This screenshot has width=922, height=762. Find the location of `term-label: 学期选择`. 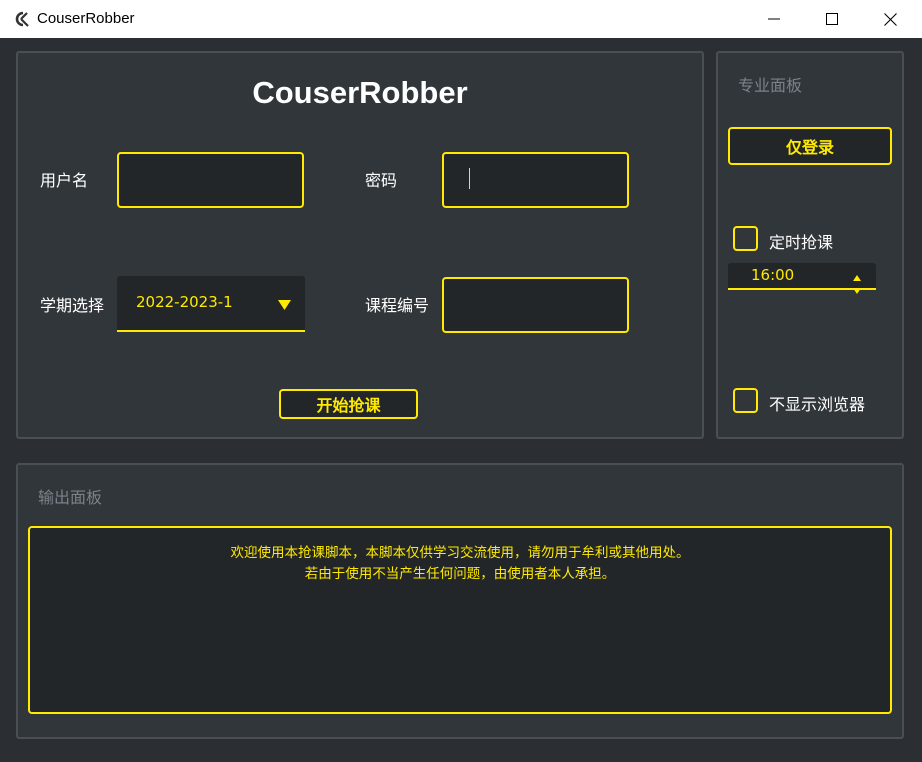

term-label: 学期选择 is located at coordinates (72, 305).